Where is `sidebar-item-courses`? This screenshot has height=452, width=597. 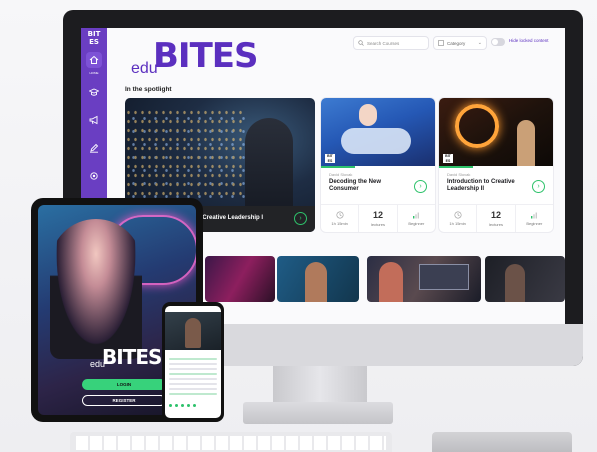 sidebar-item-courses is located at coordinates (94, 92).